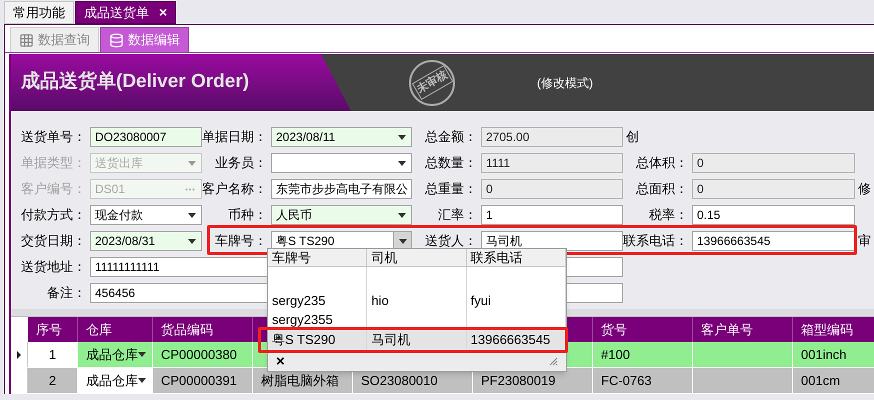 The image size is (874, 400). What do you see at coordinates (662, 163) in the screenshot?
I see `field-label: 总体积：` at bounding box center [662, 163].